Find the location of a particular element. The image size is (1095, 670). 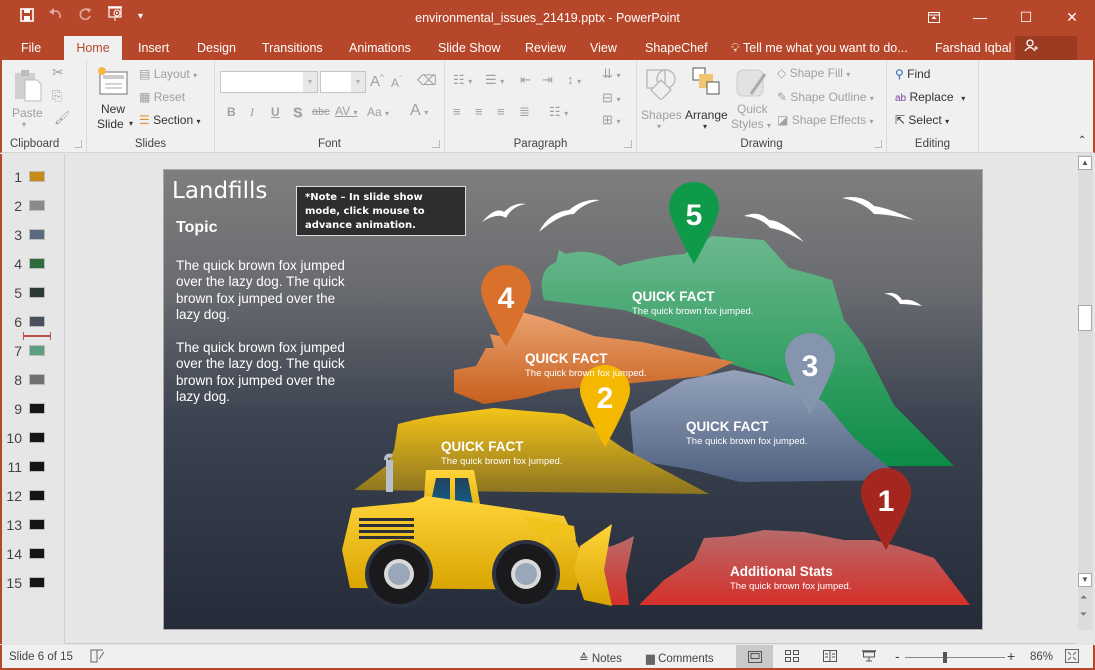

drawing-launcher-icon is located at coordinates (878, 144).